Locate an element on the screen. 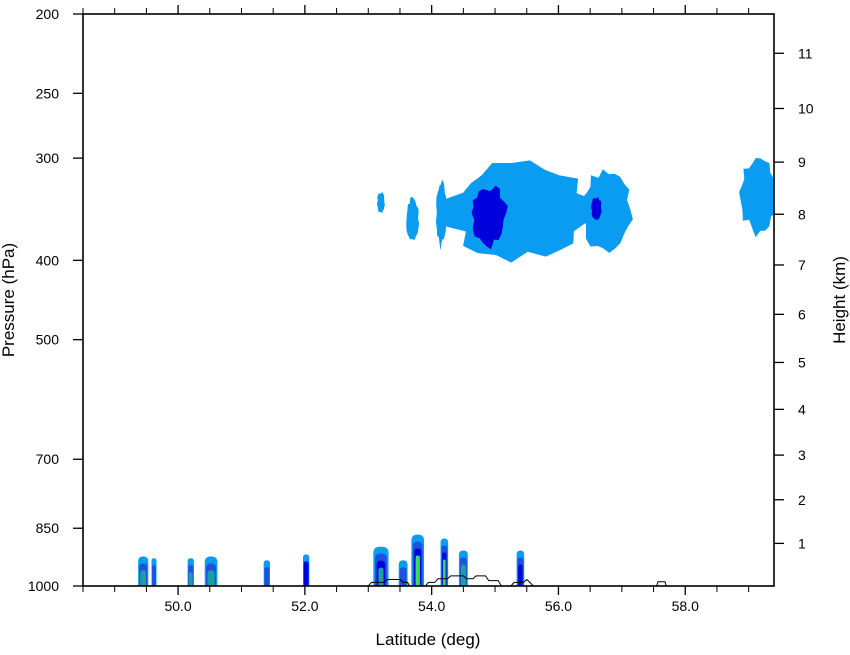  pressure-tick-label: 300 is located at coordinates (48, 158).